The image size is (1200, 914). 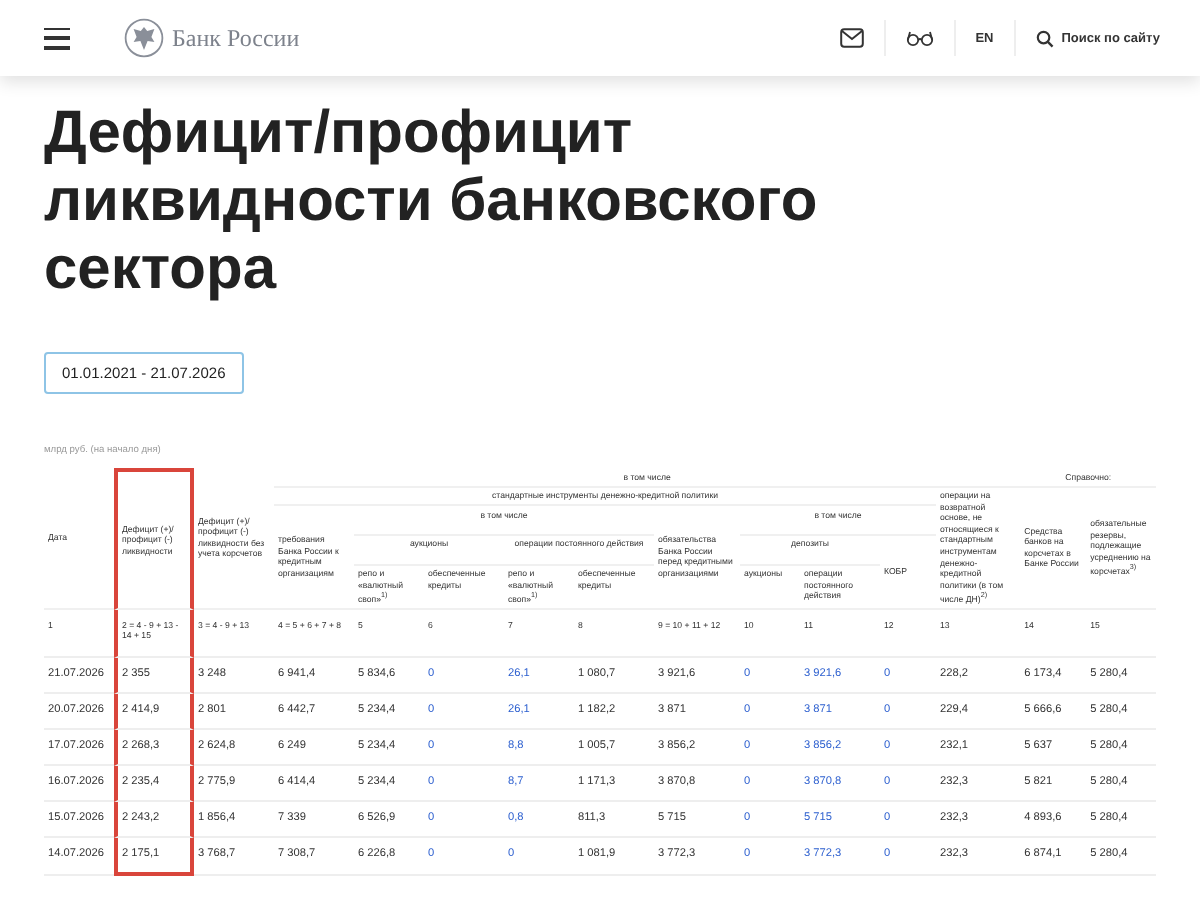 What do you see at coordinates (851, 38) in the screenshot?
I see `mail-icon` at bounding box center [851, 38].